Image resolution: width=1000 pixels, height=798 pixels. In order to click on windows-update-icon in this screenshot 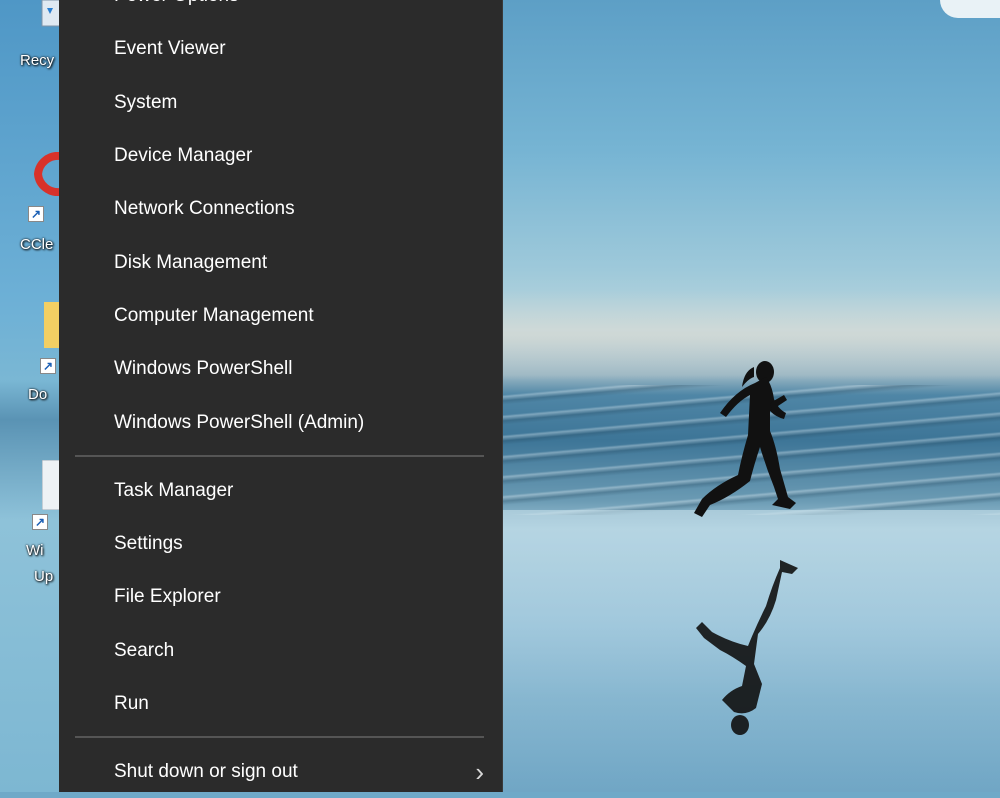, I will do `click(51, 485)`.